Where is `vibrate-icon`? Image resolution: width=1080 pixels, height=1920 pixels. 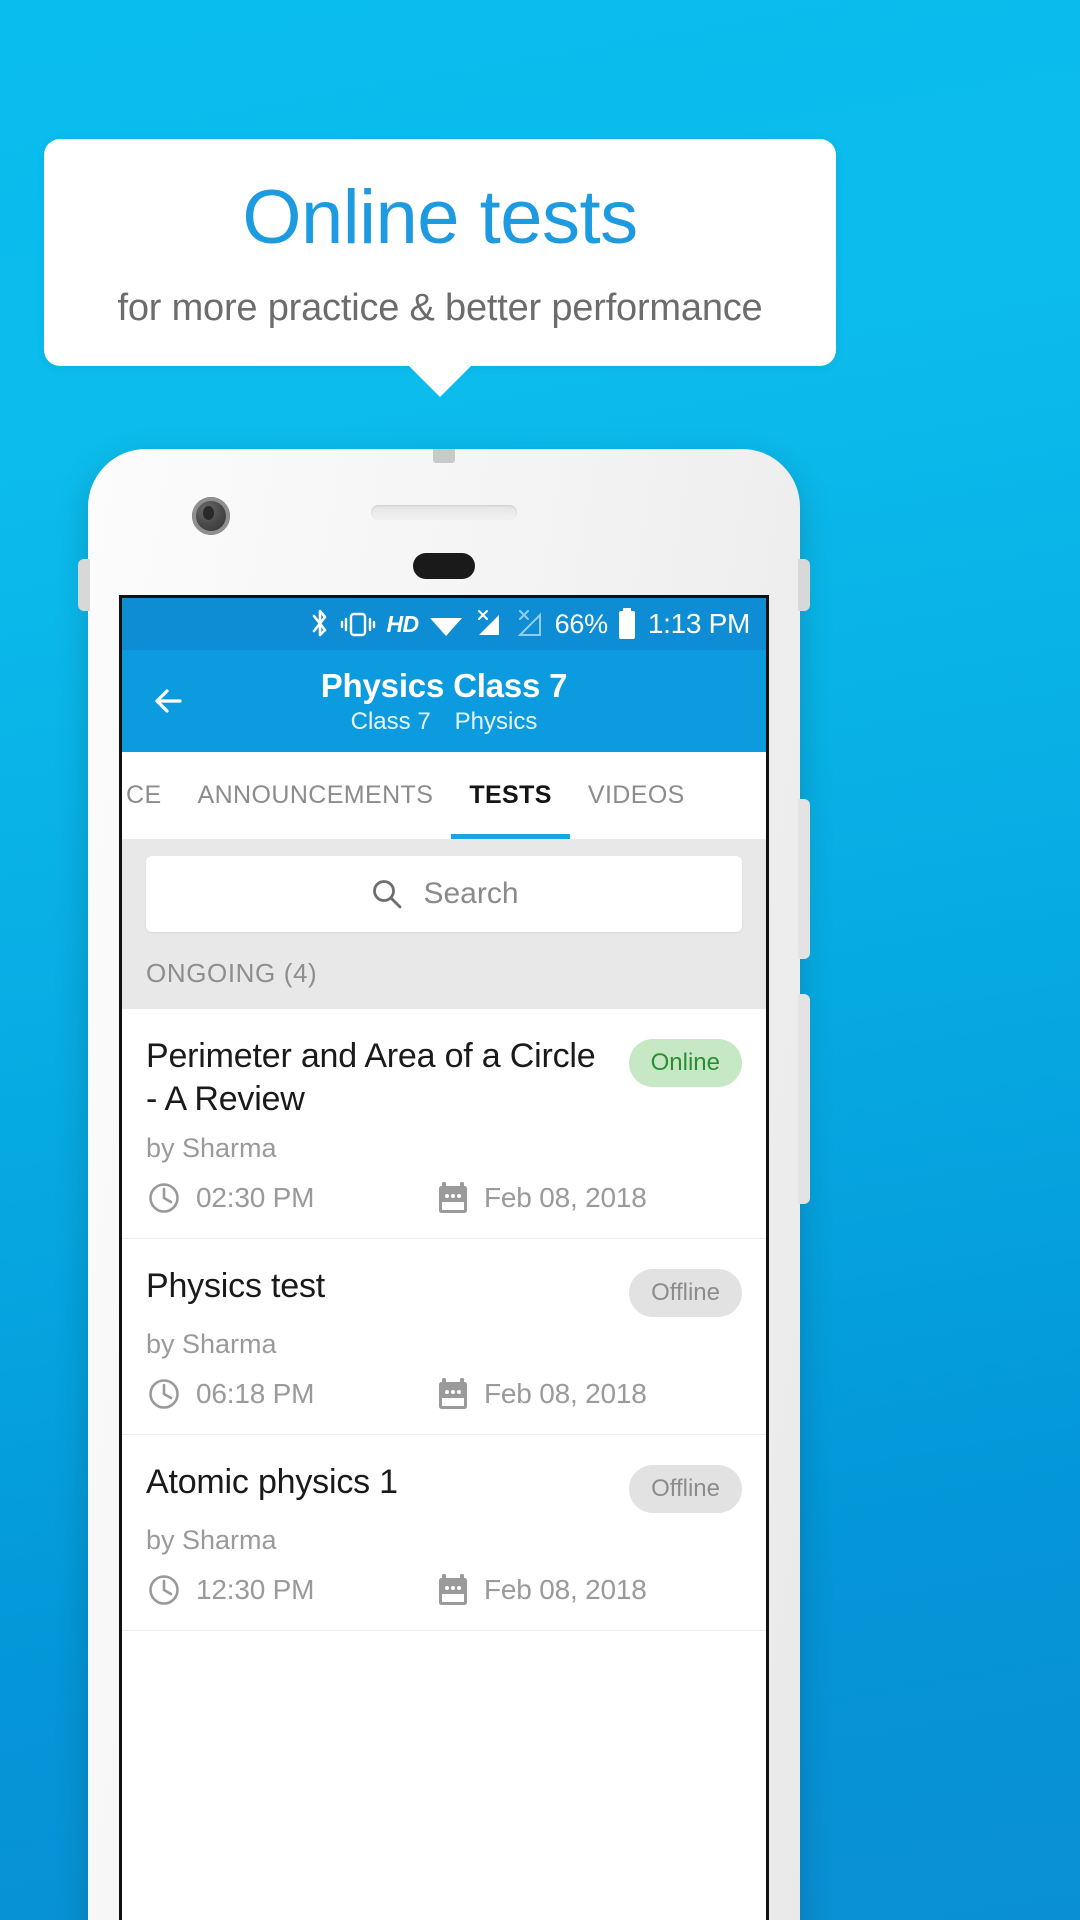 vibrate-icon is located at coordinates (358, 624).